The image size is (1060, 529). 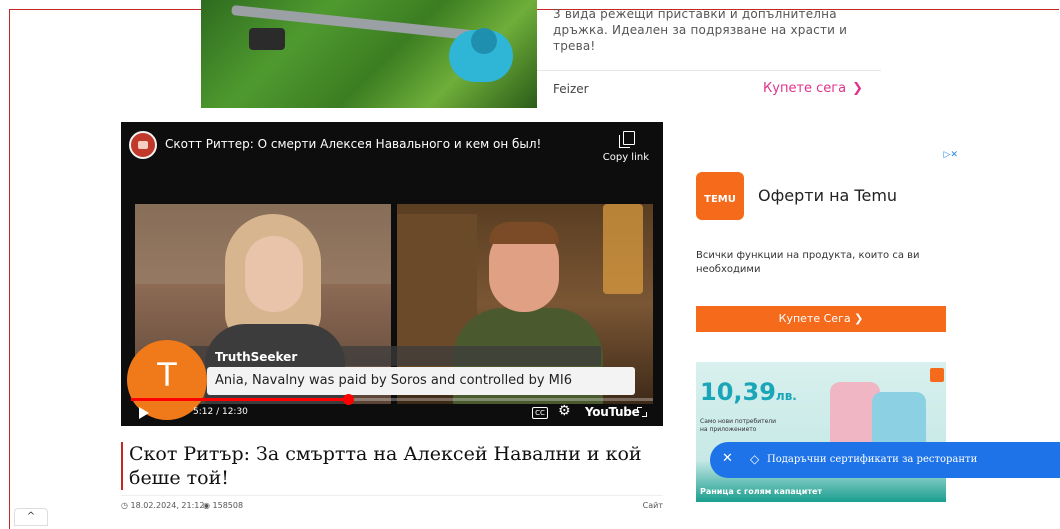 I want to click on chevron-right-icon: ❯, so click(x=857, y=88).